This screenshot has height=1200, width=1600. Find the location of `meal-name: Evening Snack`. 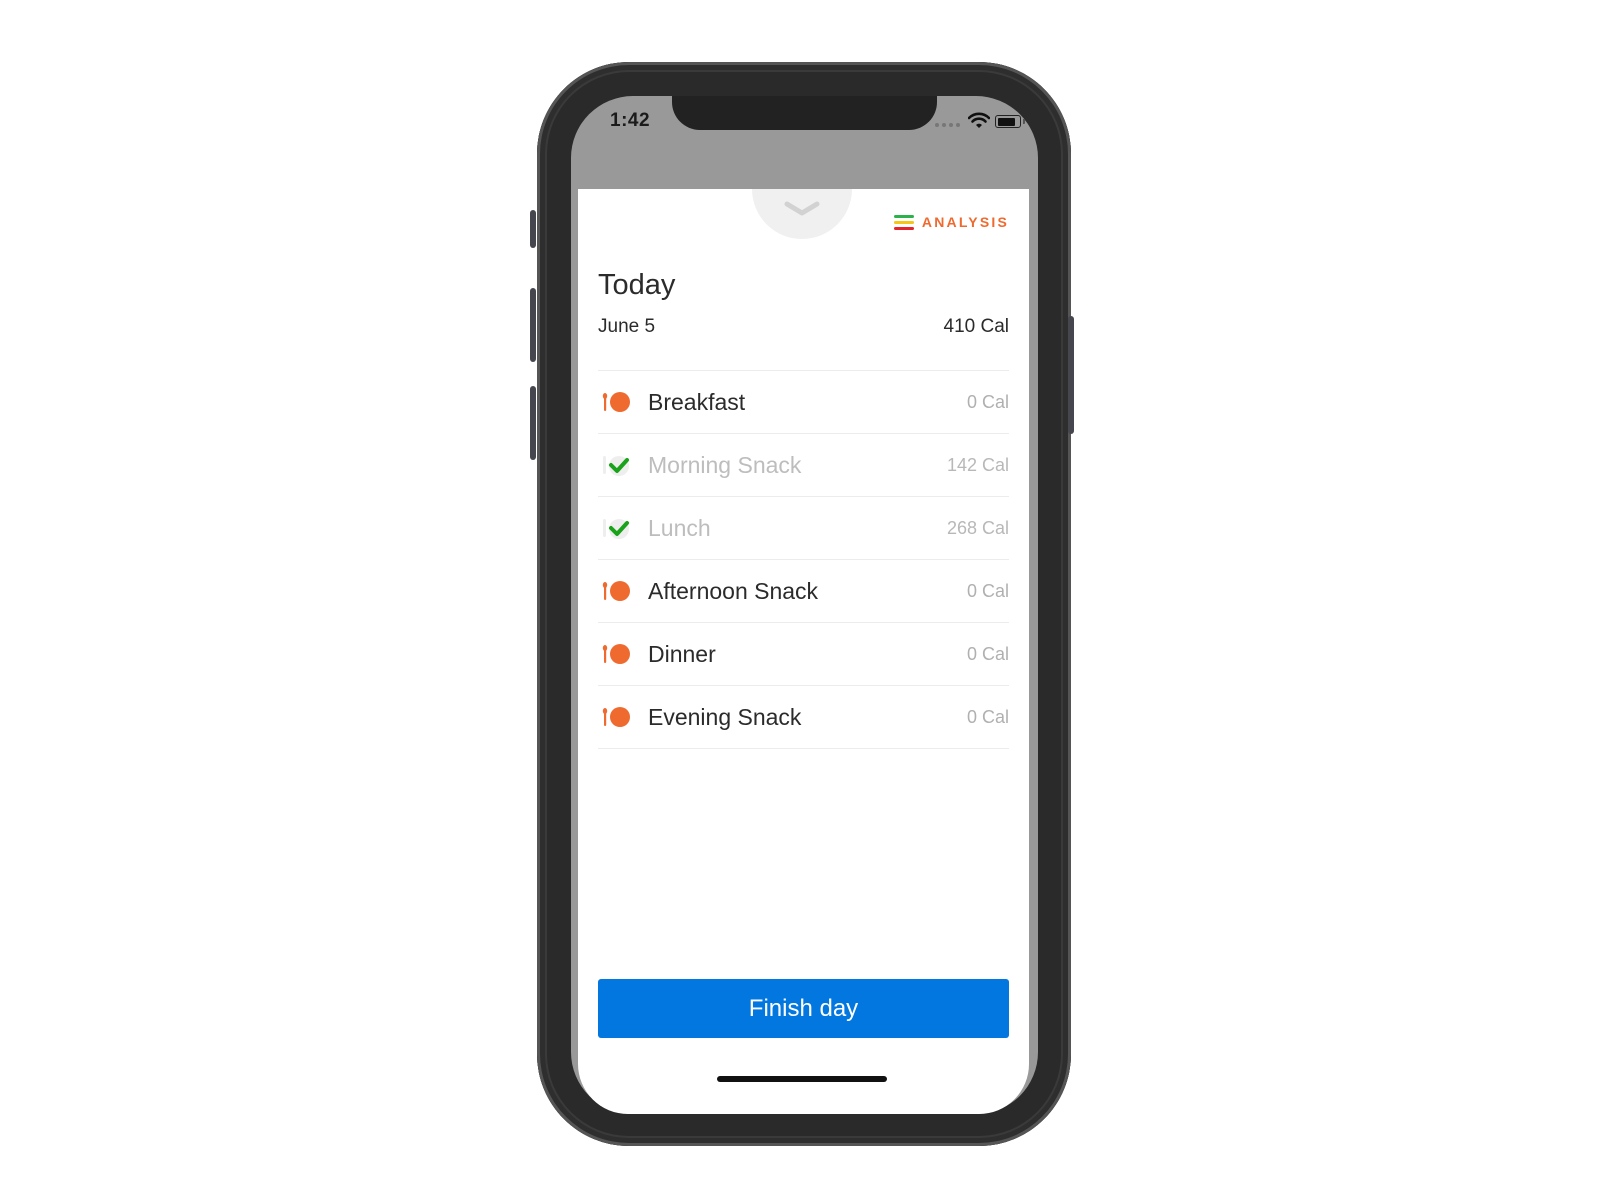

meal-name: Evening Snack is located at coordinates (725, 716).